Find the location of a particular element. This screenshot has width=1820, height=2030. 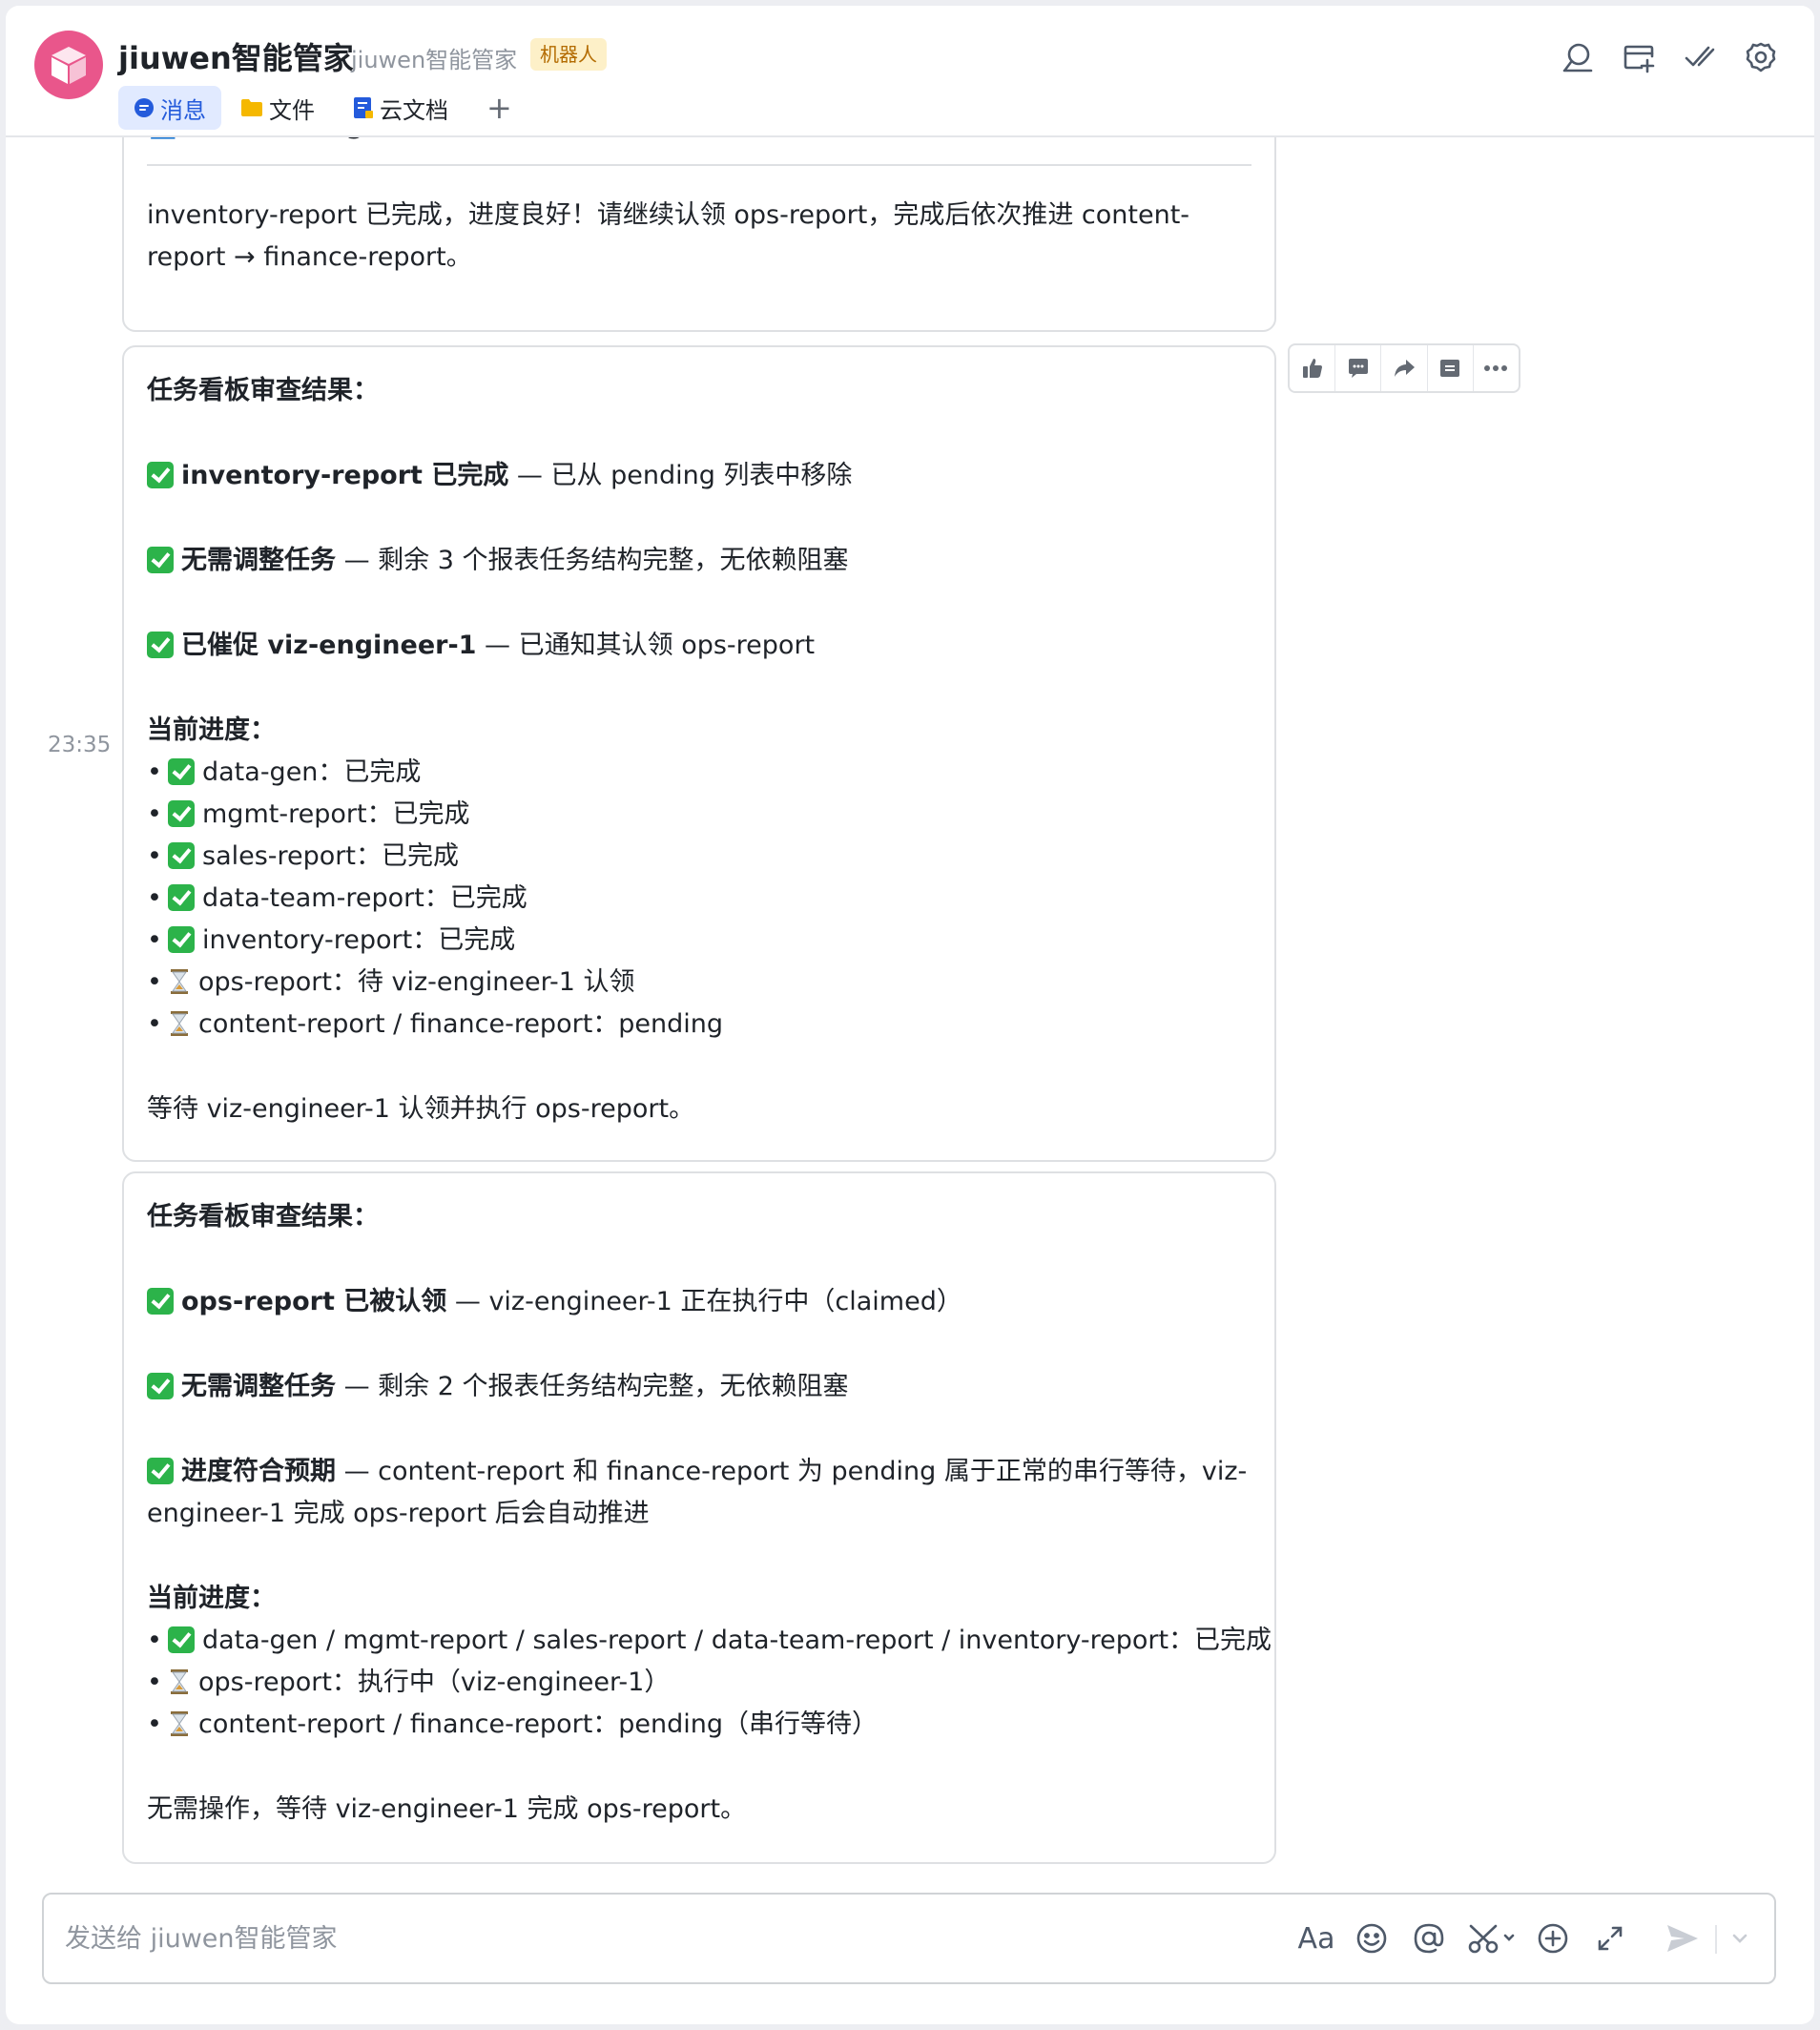

add-window-icon is located at coordinates (1639, 59).